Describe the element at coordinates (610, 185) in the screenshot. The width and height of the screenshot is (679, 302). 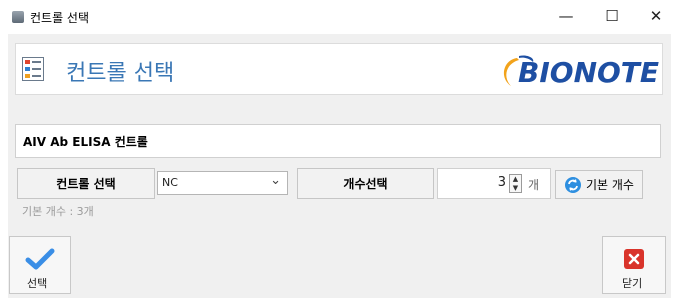
I see `default-count-label: 기본 개수` at that location.